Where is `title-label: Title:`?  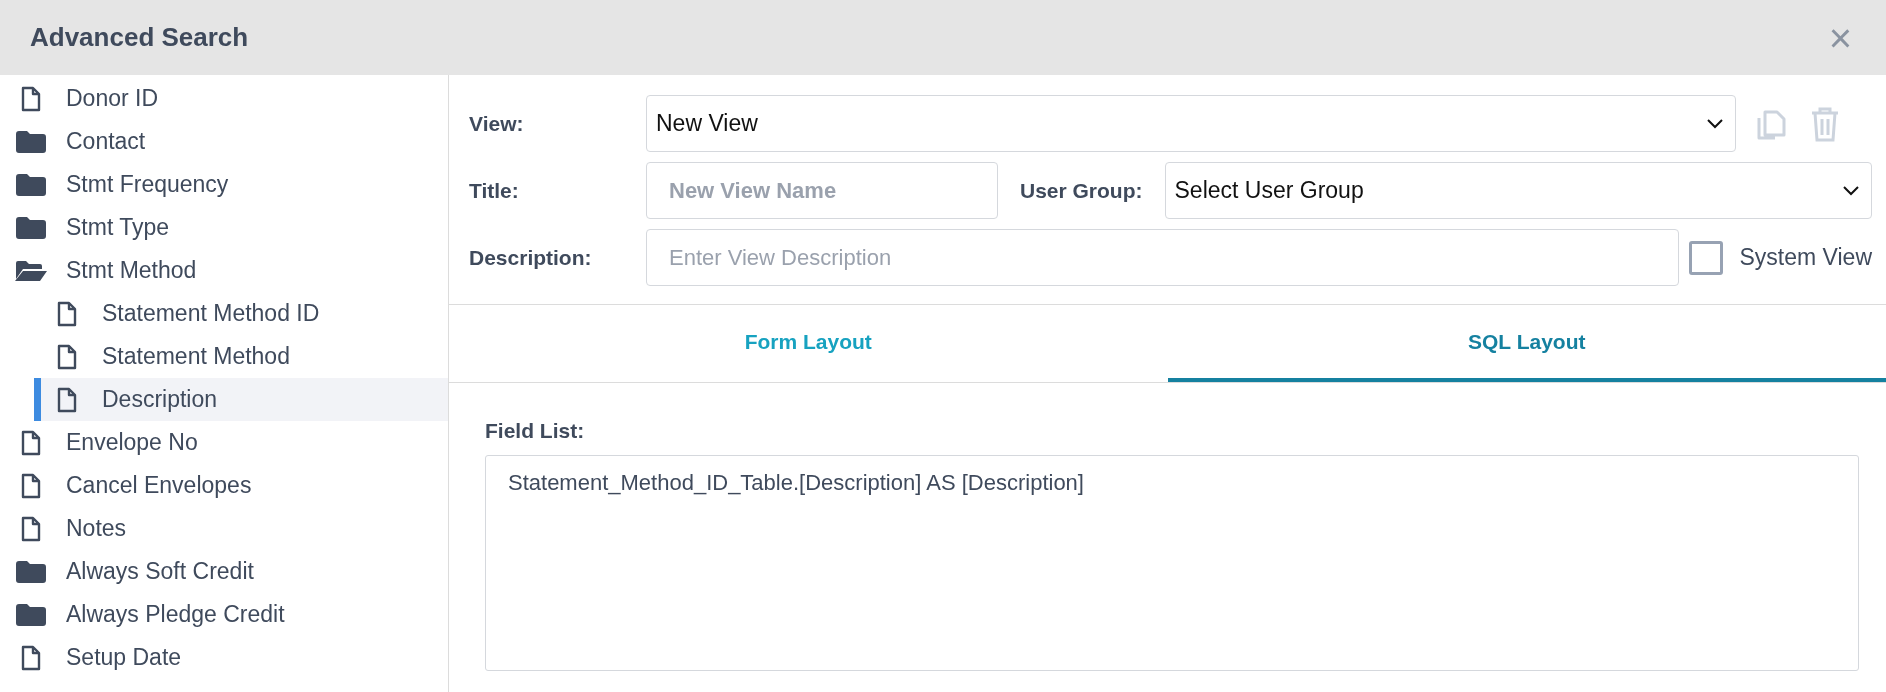 title-label: Title: is located at coordinates (494, 190).